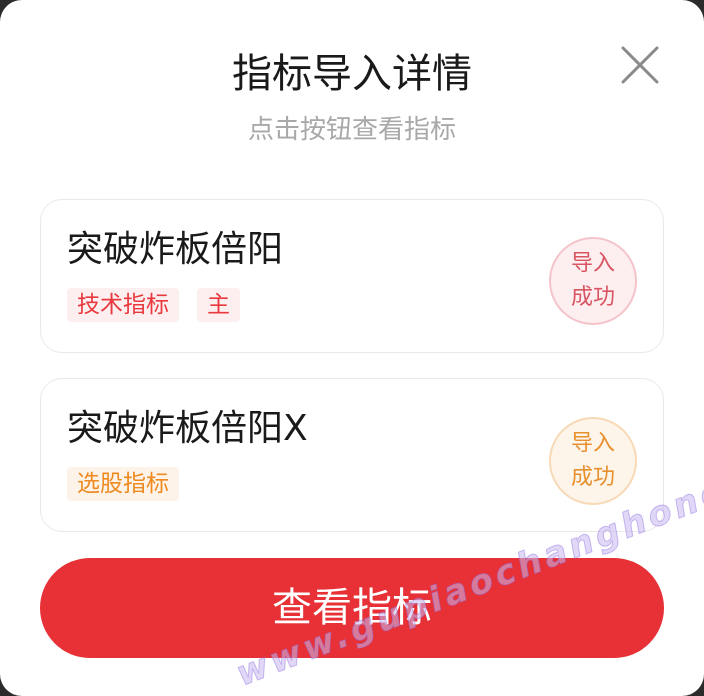  Describe the element at coordinates (187, 428) in the screenshot. I see `indicator-name: 突破炸板倍阳X` at that location.